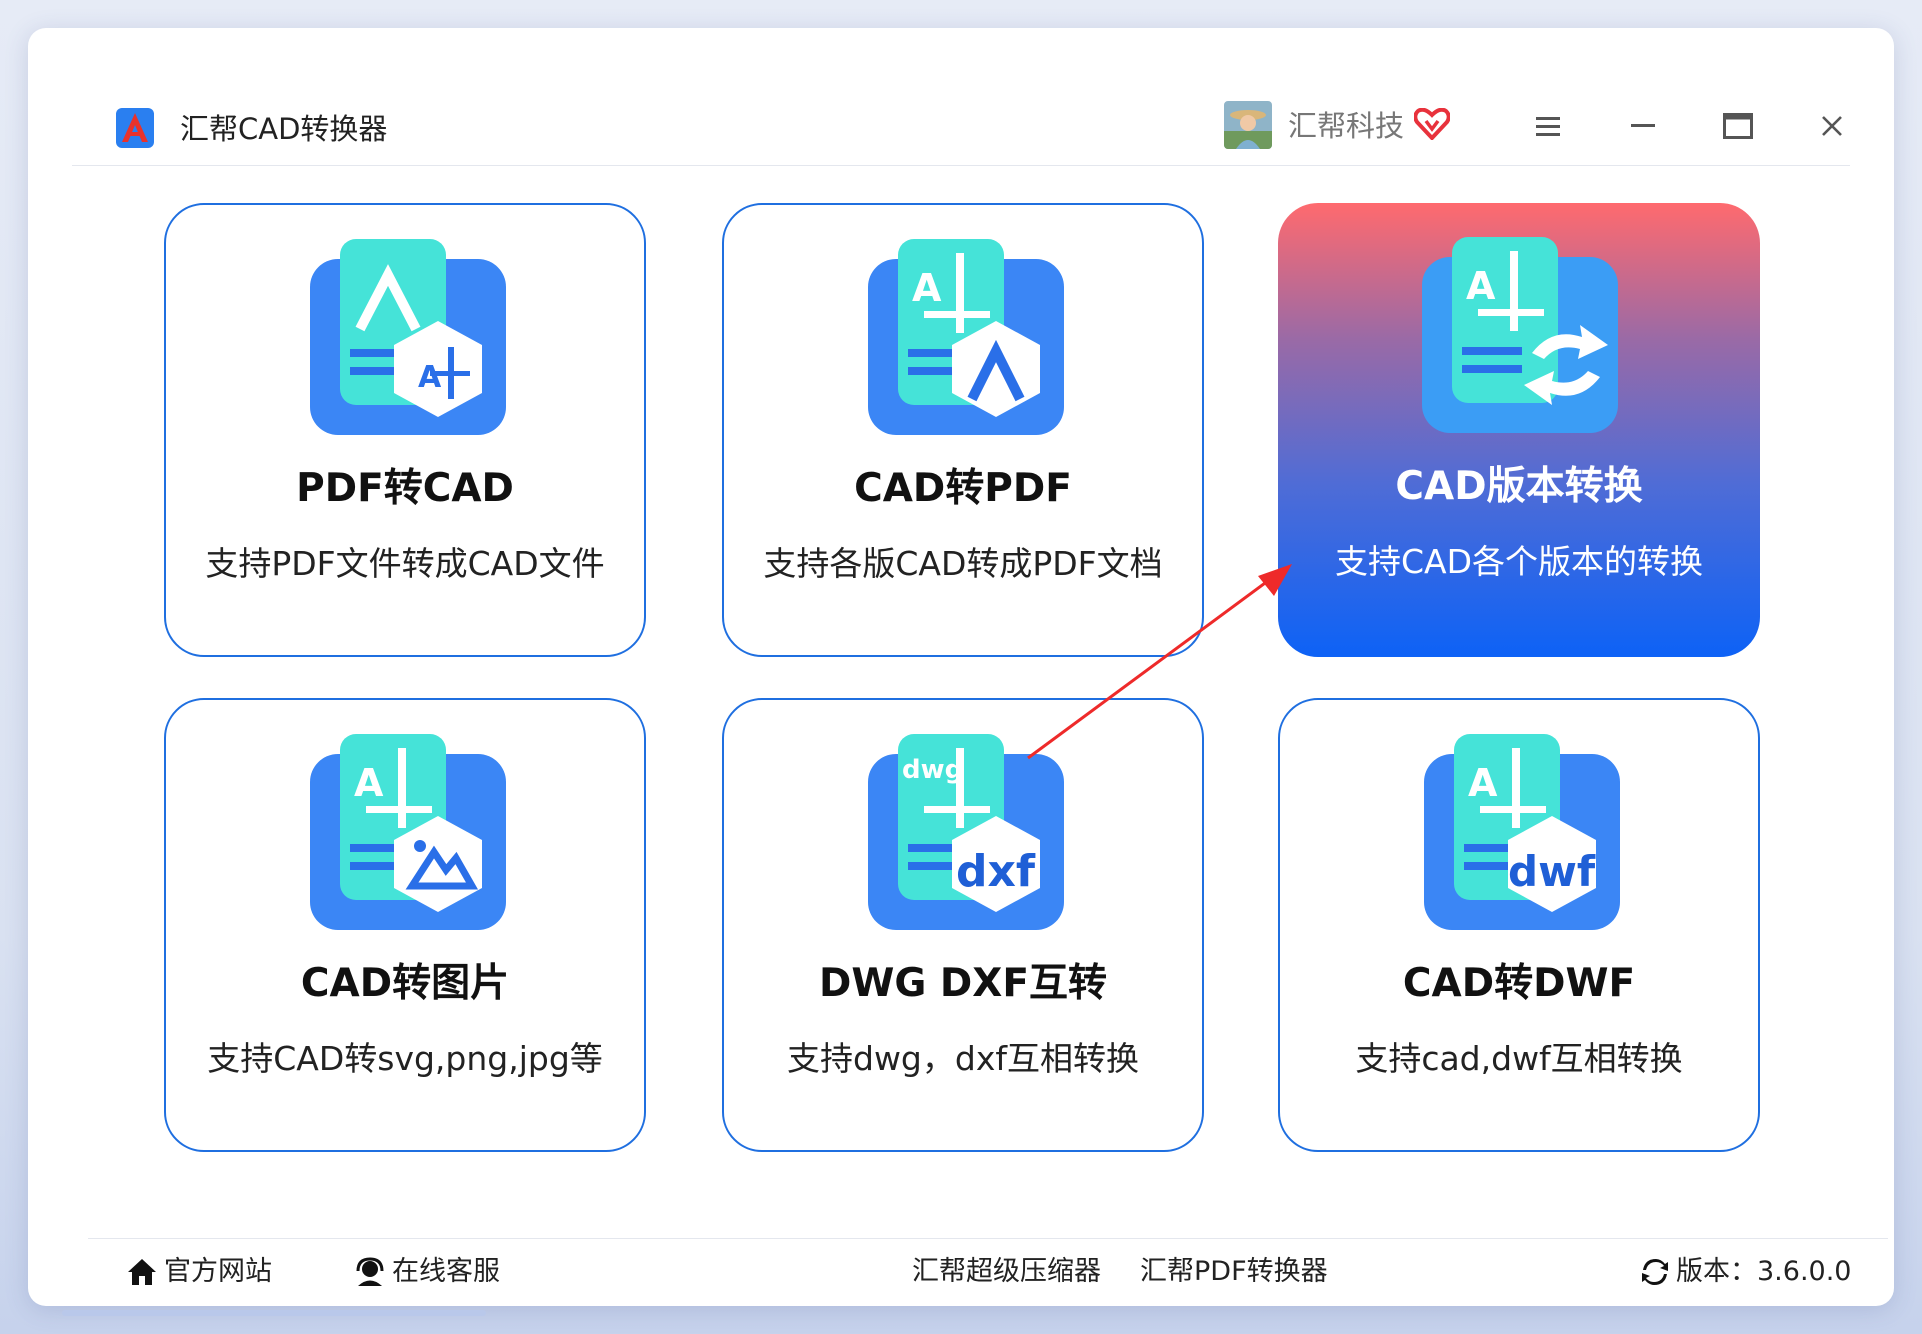  I want to click on card-cad-to-image: A CAD转图片 支持CAD转svg,png,jpg等, so click(405, 925).